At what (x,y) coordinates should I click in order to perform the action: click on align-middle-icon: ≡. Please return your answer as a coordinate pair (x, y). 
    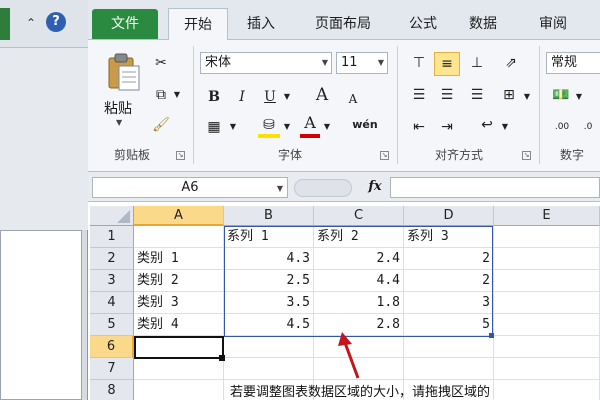
    Looking at the image, I should click on (447, 64).